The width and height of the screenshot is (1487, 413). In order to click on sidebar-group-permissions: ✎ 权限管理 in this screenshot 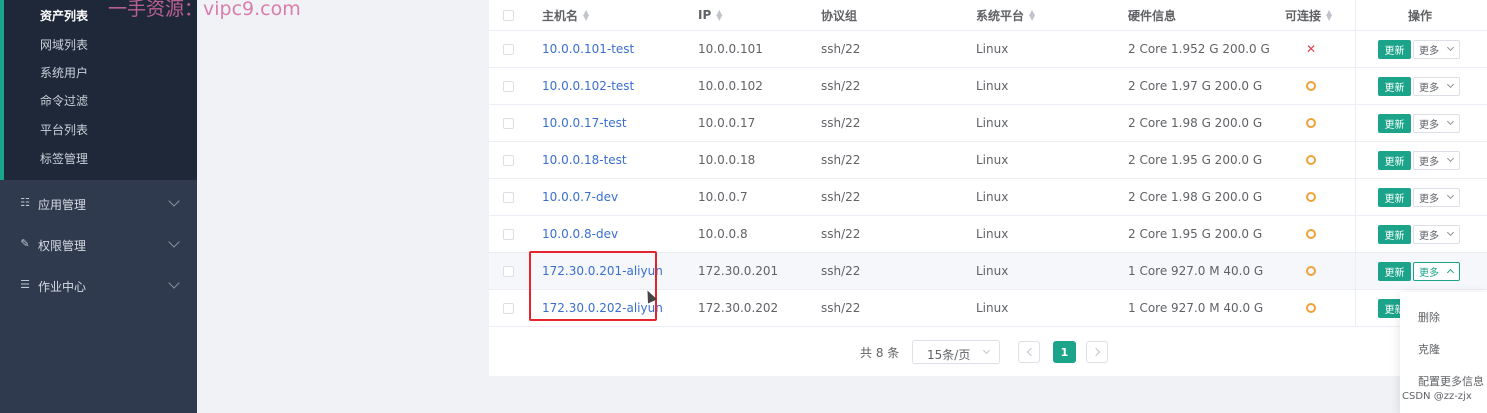, I will do `click(98, 244)`.